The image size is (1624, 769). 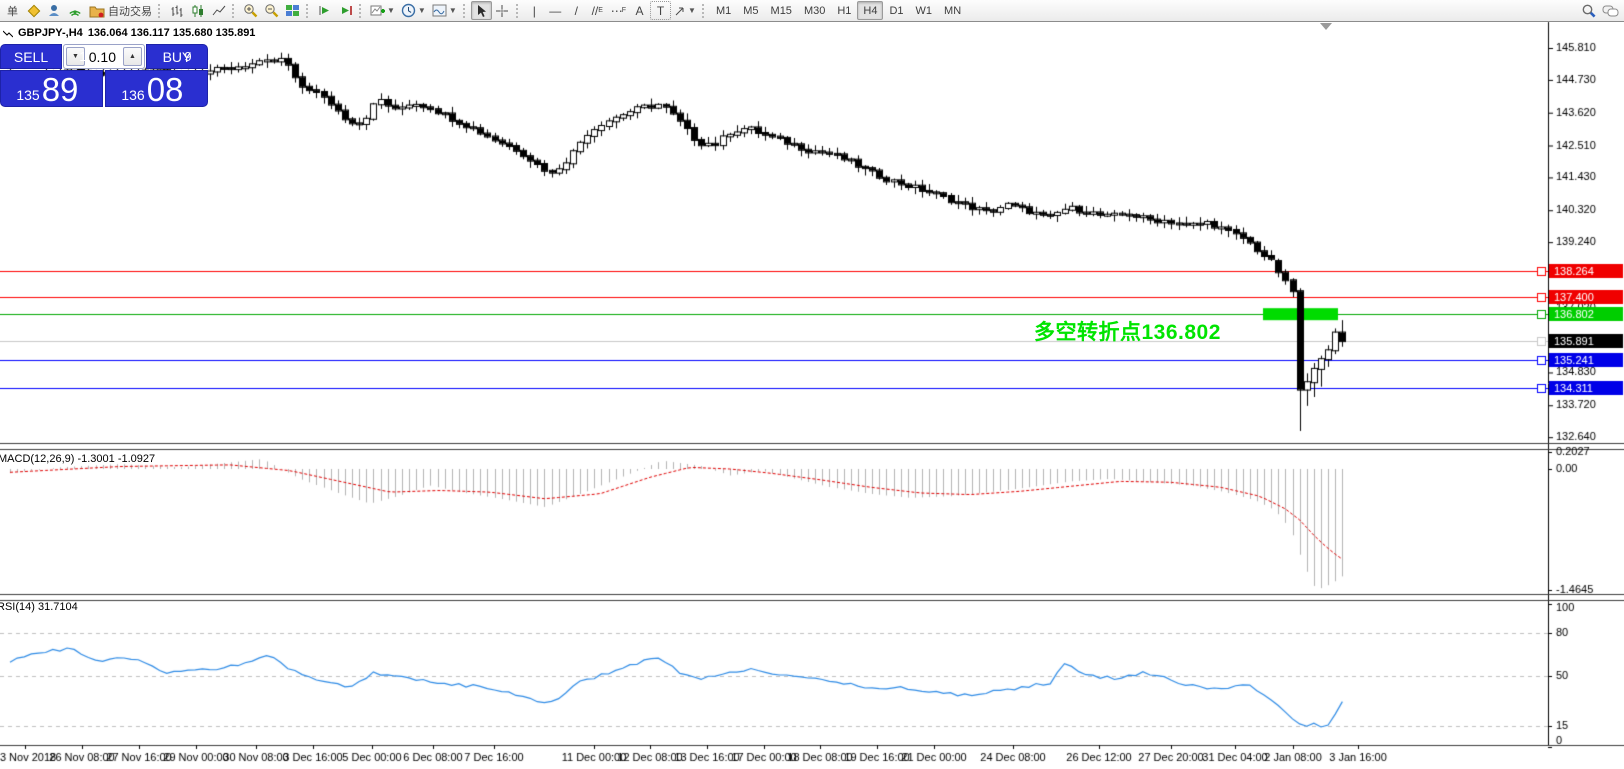 What do you see at coordinates (413, 10) in the screenshot?
I see `periods-button: ▼` at bounding box center [413, 10].